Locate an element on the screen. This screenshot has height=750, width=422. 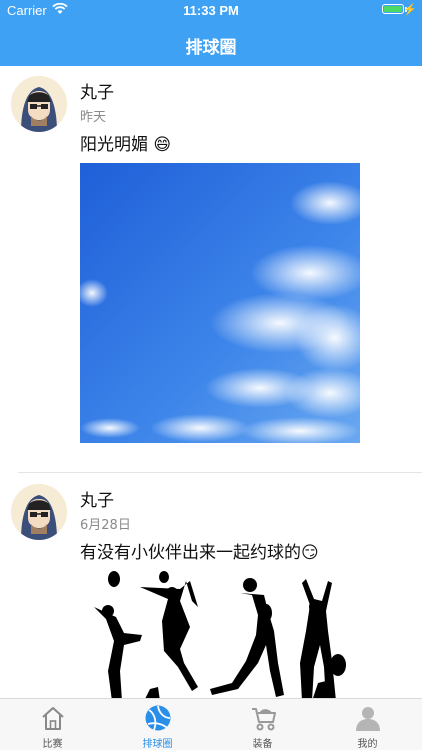
tab-volleyball-circle: 排球圈 is located at coordinates (157, 724).